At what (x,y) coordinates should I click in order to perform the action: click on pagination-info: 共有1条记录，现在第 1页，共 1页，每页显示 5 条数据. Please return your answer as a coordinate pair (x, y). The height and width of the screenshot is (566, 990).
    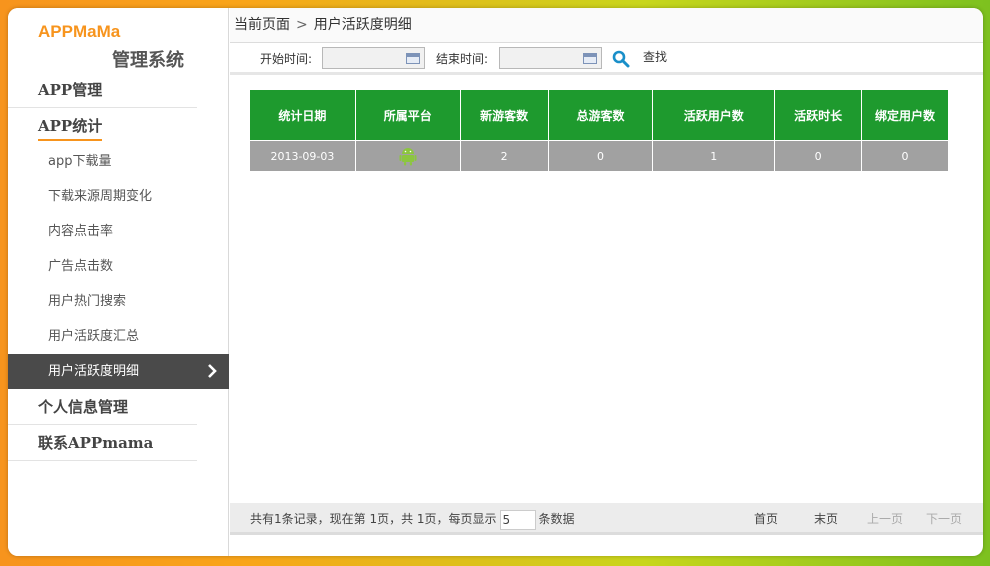
    Looking at the image, I should click on (412, 519).